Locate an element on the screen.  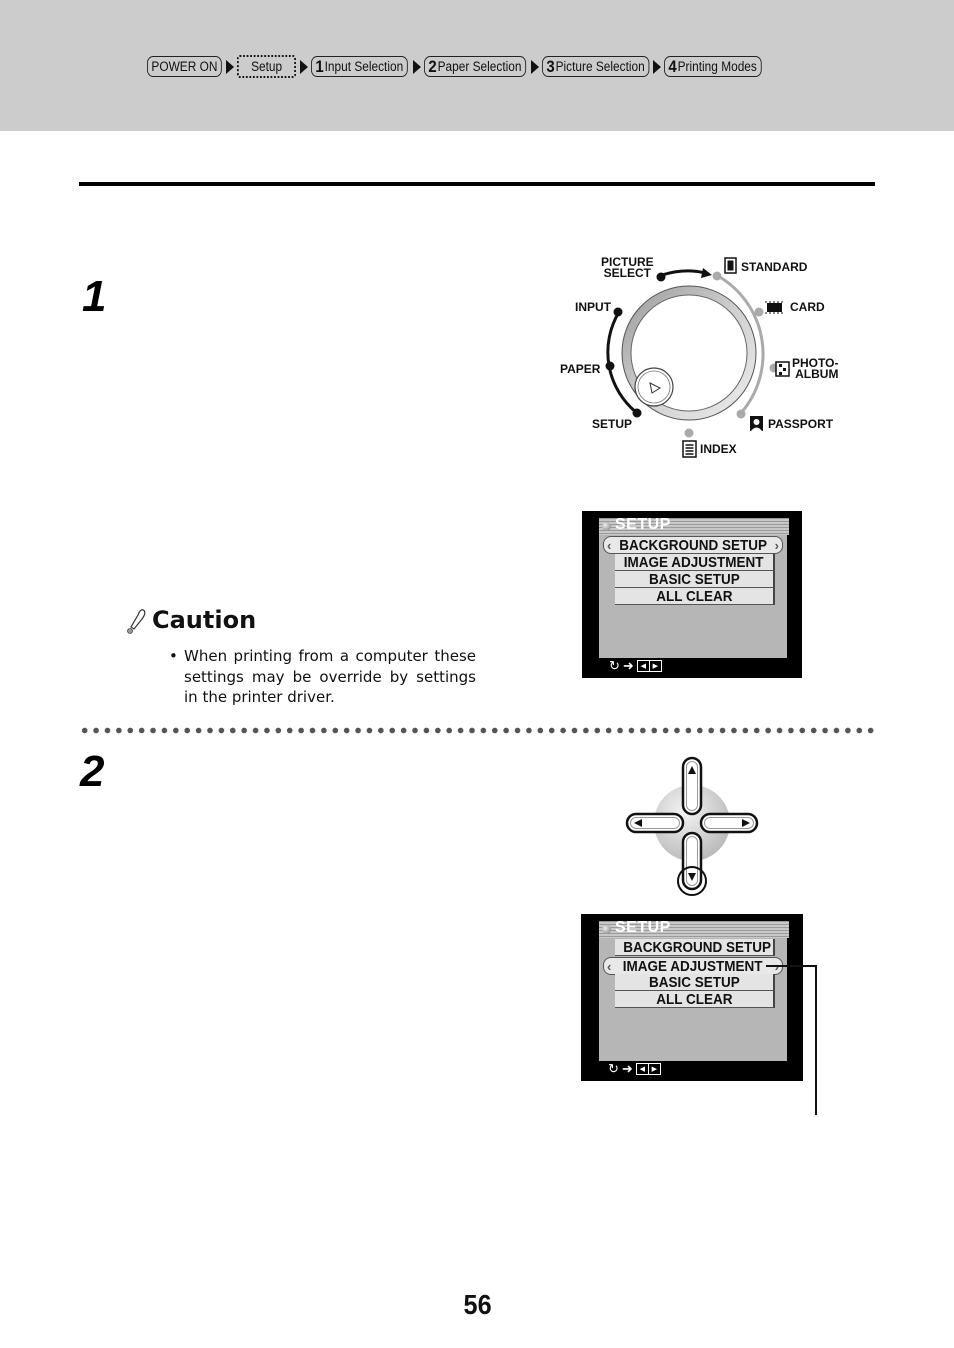
page-number: 56 is located at coordinates (477, 1304).